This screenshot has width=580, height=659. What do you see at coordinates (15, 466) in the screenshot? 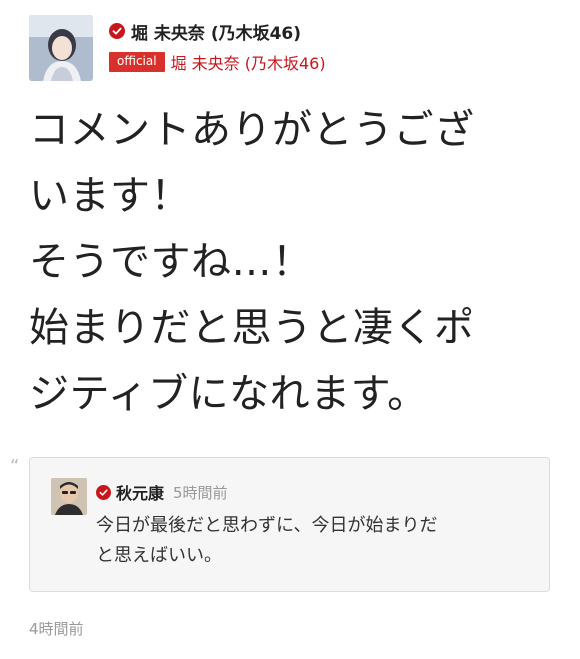
I see `quote-mark-icon: “` at bounding box center [15, 466].